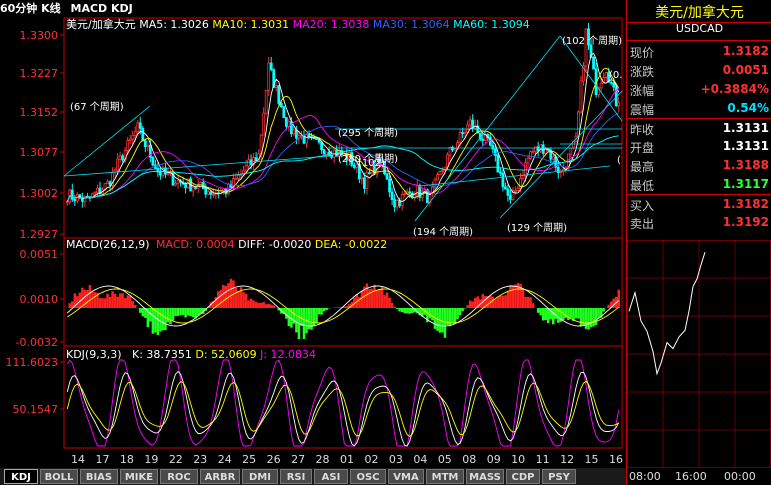 This screenshot has height=485, width=771. Describe the element at coordinates (343, 403) in the screenshot. I see `kdj-j-line` at that location.